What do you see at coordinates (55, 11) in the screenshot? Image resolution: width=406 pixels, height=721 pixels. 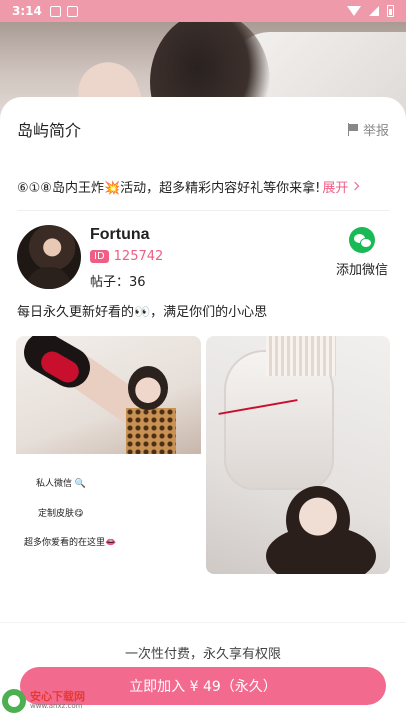 I see `notification-icon` at bounding box center [55, 11].